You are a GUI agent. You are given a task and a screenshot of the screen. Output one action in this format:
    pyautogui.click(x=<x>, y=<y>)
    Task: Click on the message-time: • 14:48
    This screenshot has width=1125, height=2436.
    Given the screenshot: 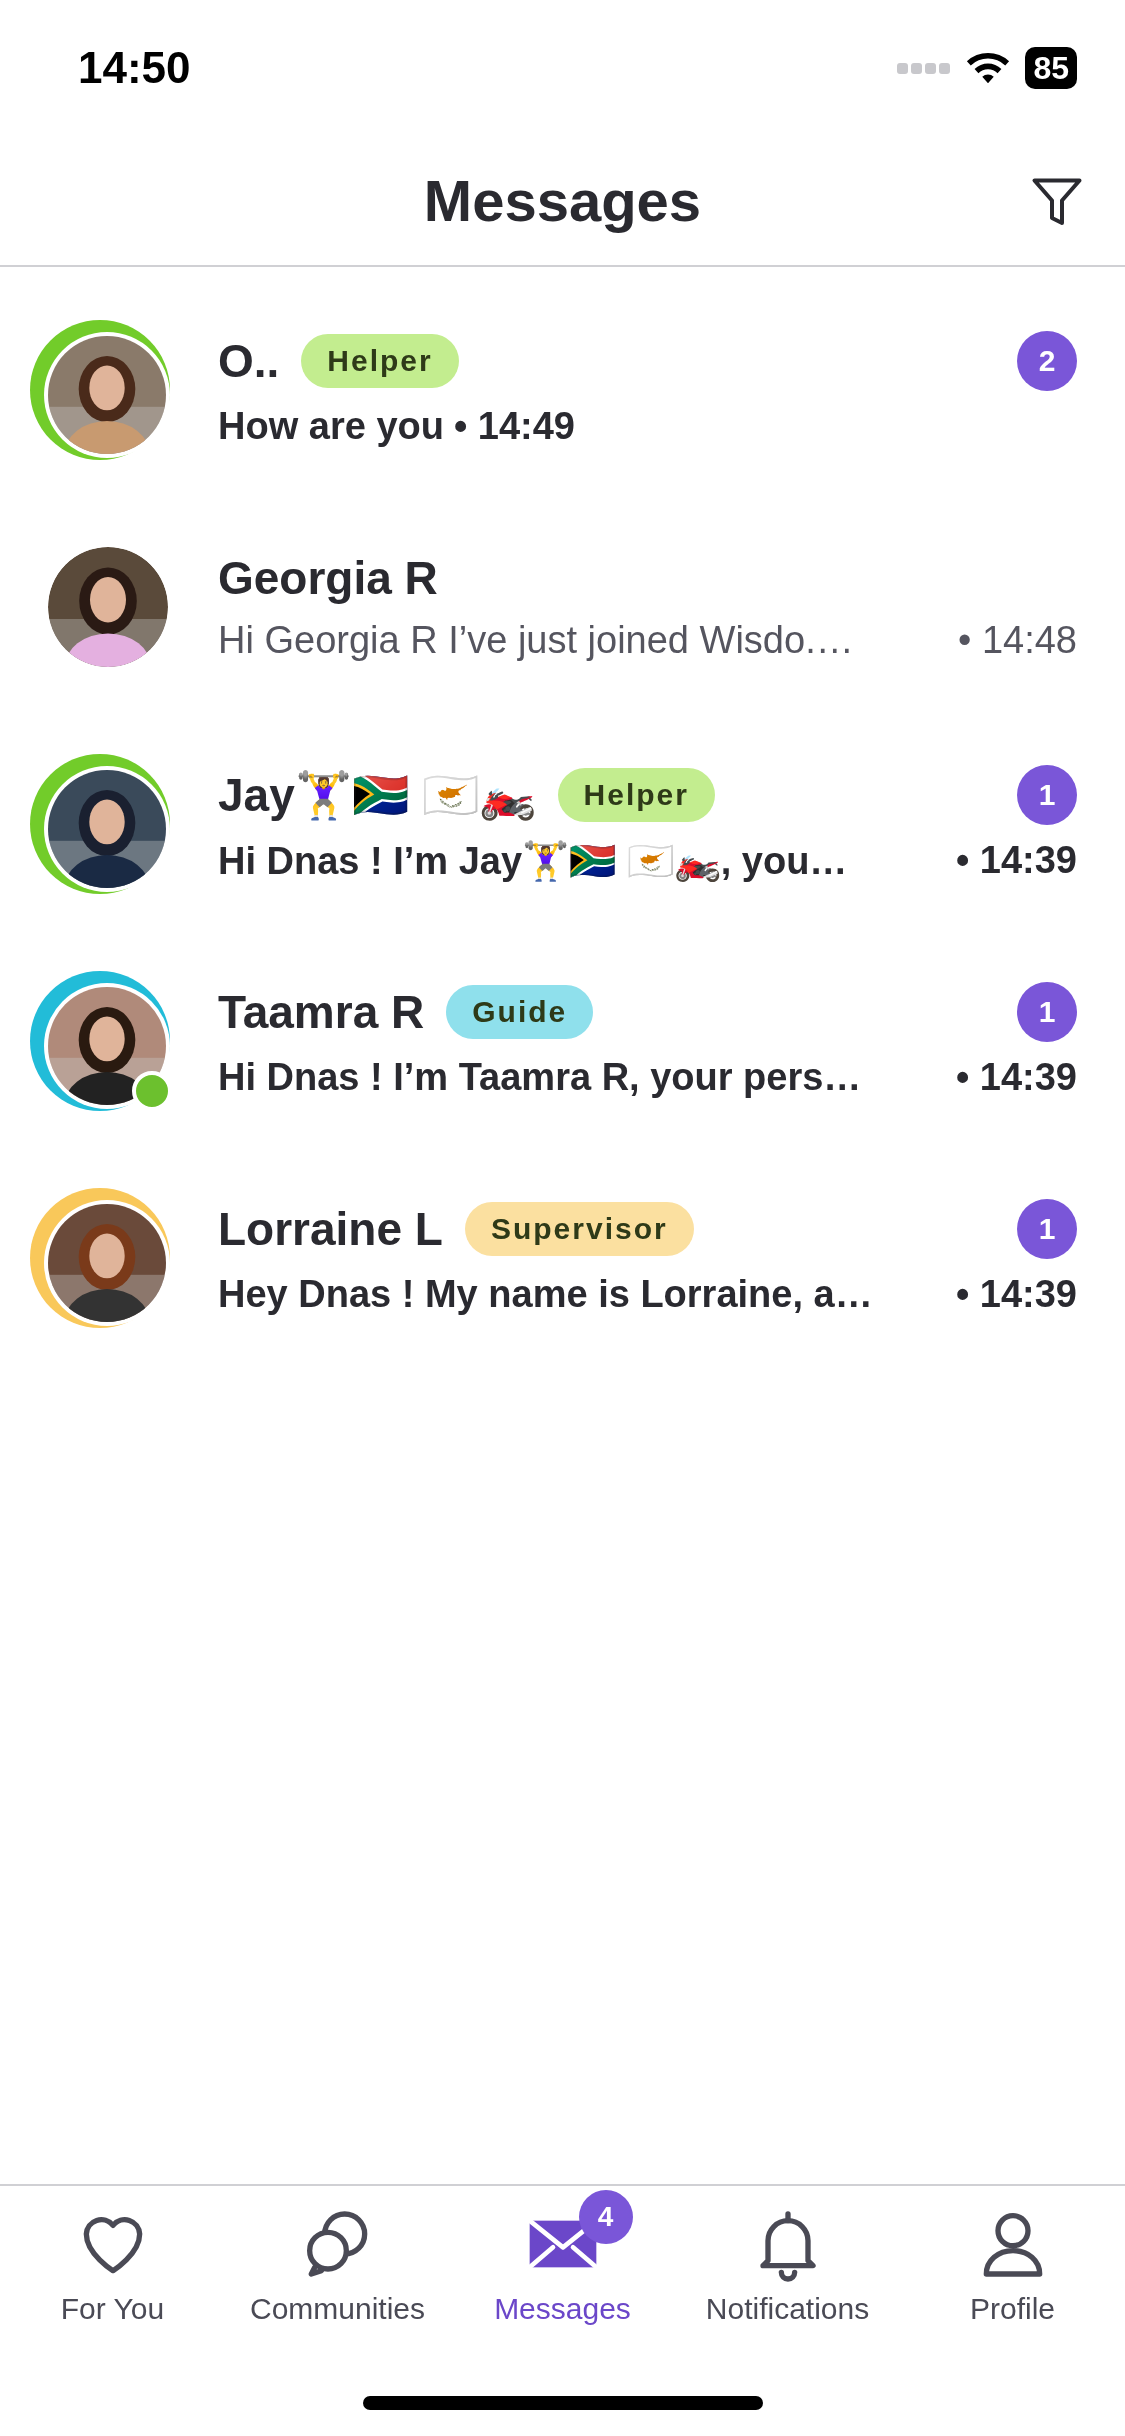 What is the action you would take?
    pyautogui.click(x=1017, y=640)
    